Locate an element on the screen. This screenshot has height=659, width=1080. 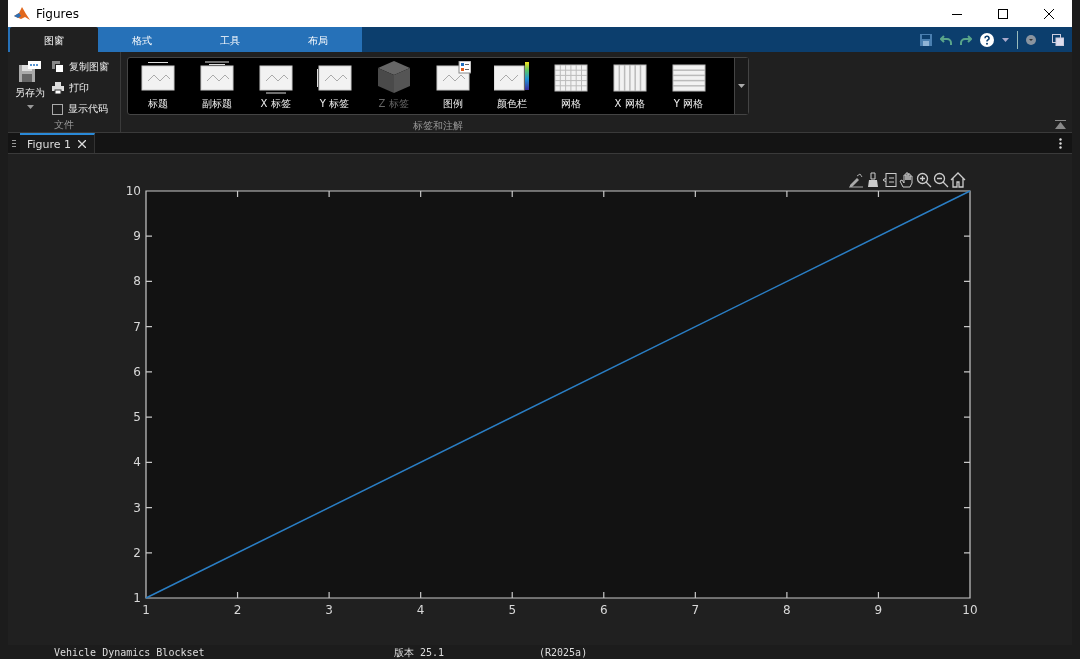
window-title: Figures is located at coordinates (57, 13).